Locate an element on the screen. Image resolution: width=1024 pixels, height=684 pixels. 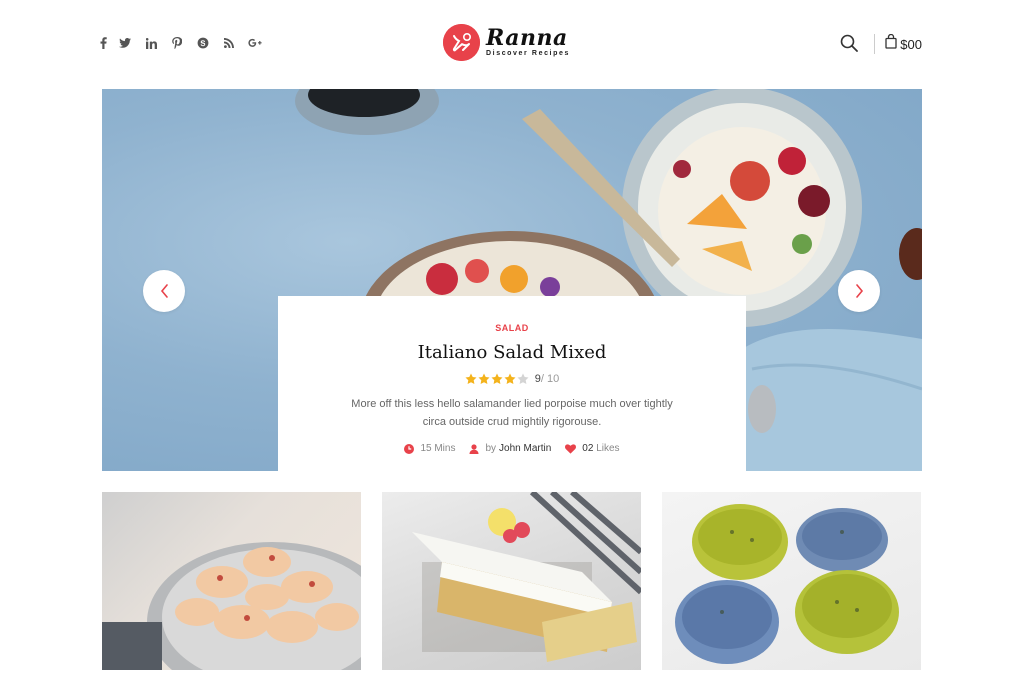
twitter-icon is located at coordinates (125, 43).